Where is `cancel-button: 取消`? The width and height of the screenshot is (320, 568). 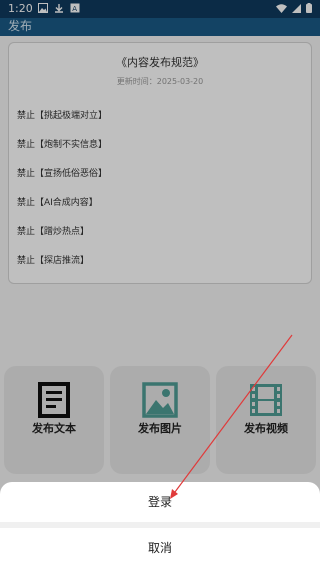 cancel-button: 取消 is located at coordinates (160, 548).